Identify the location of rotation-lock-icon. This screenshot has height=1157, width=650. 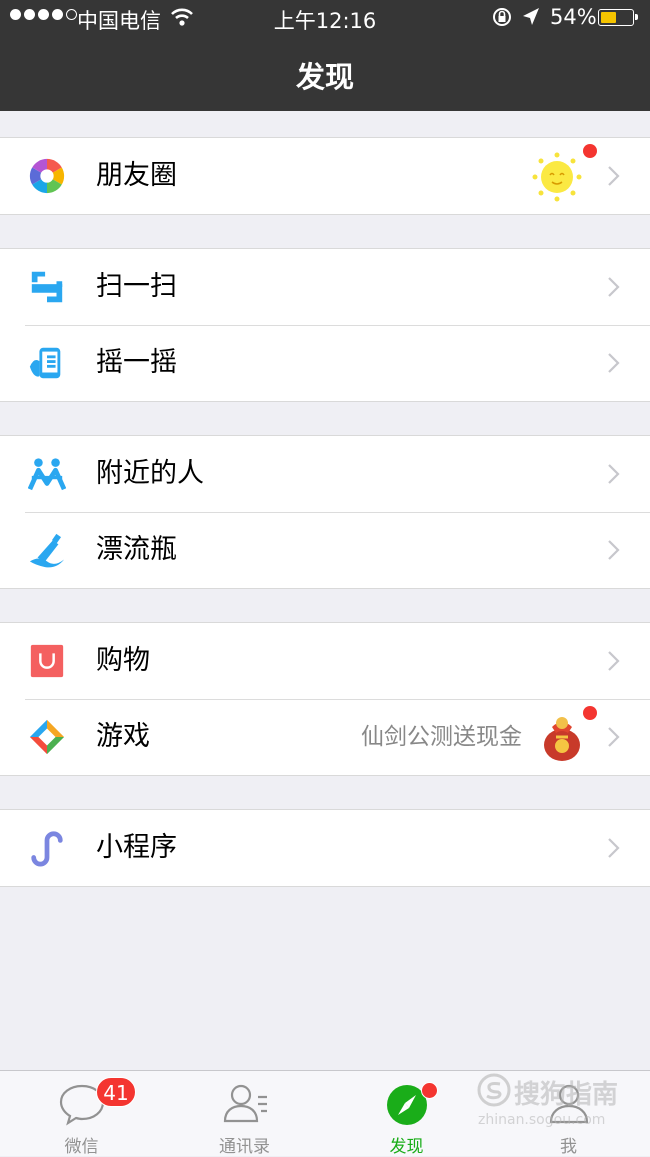
(502, 17).